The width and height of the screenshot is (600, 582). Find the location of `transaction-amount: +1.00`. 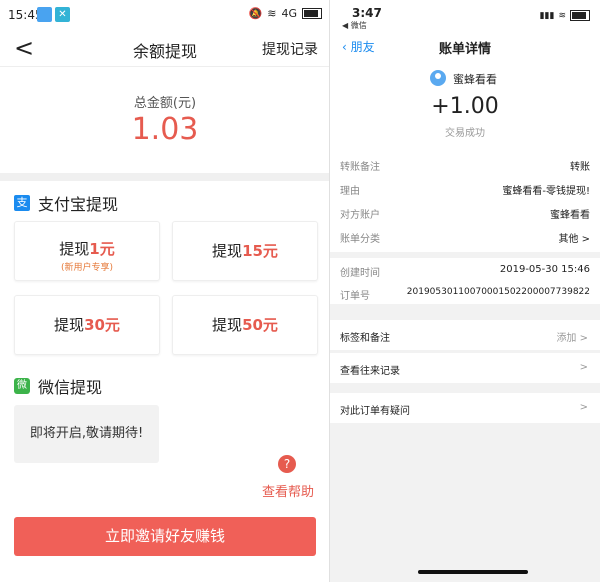

transaction-amount: +1.00 is located at coordinates (465, 106).